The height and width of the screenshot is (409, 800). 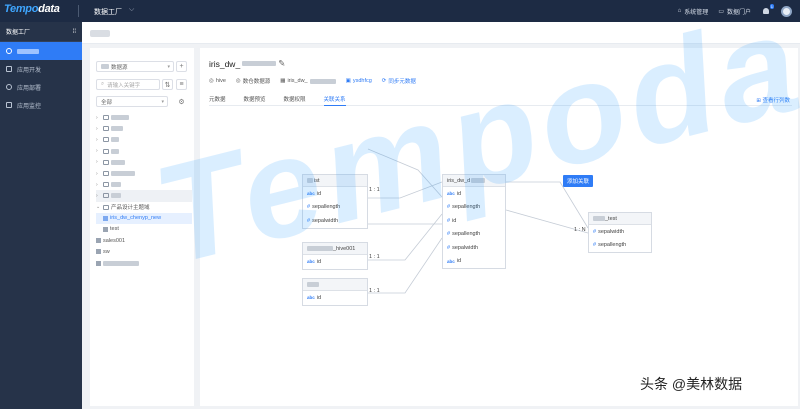 I want to click on add-relation-button: 添加关联, so click(x=578, y=181).